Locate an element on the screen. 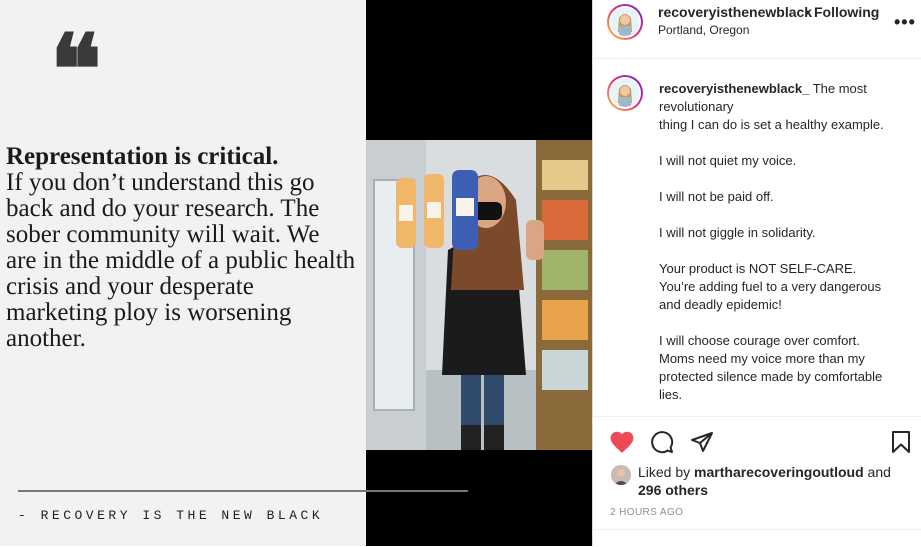 This screenshot has width=921, height=547. likes-count-link: 296 others is located at coordinates (673, 490).